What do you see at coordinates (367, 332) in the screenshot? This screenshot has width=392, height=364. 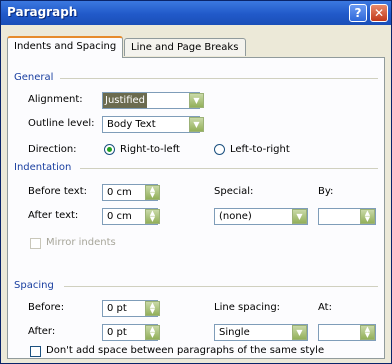 I see `at-spinner-icon: ▲ ▼` at bounding box center [367, 332].